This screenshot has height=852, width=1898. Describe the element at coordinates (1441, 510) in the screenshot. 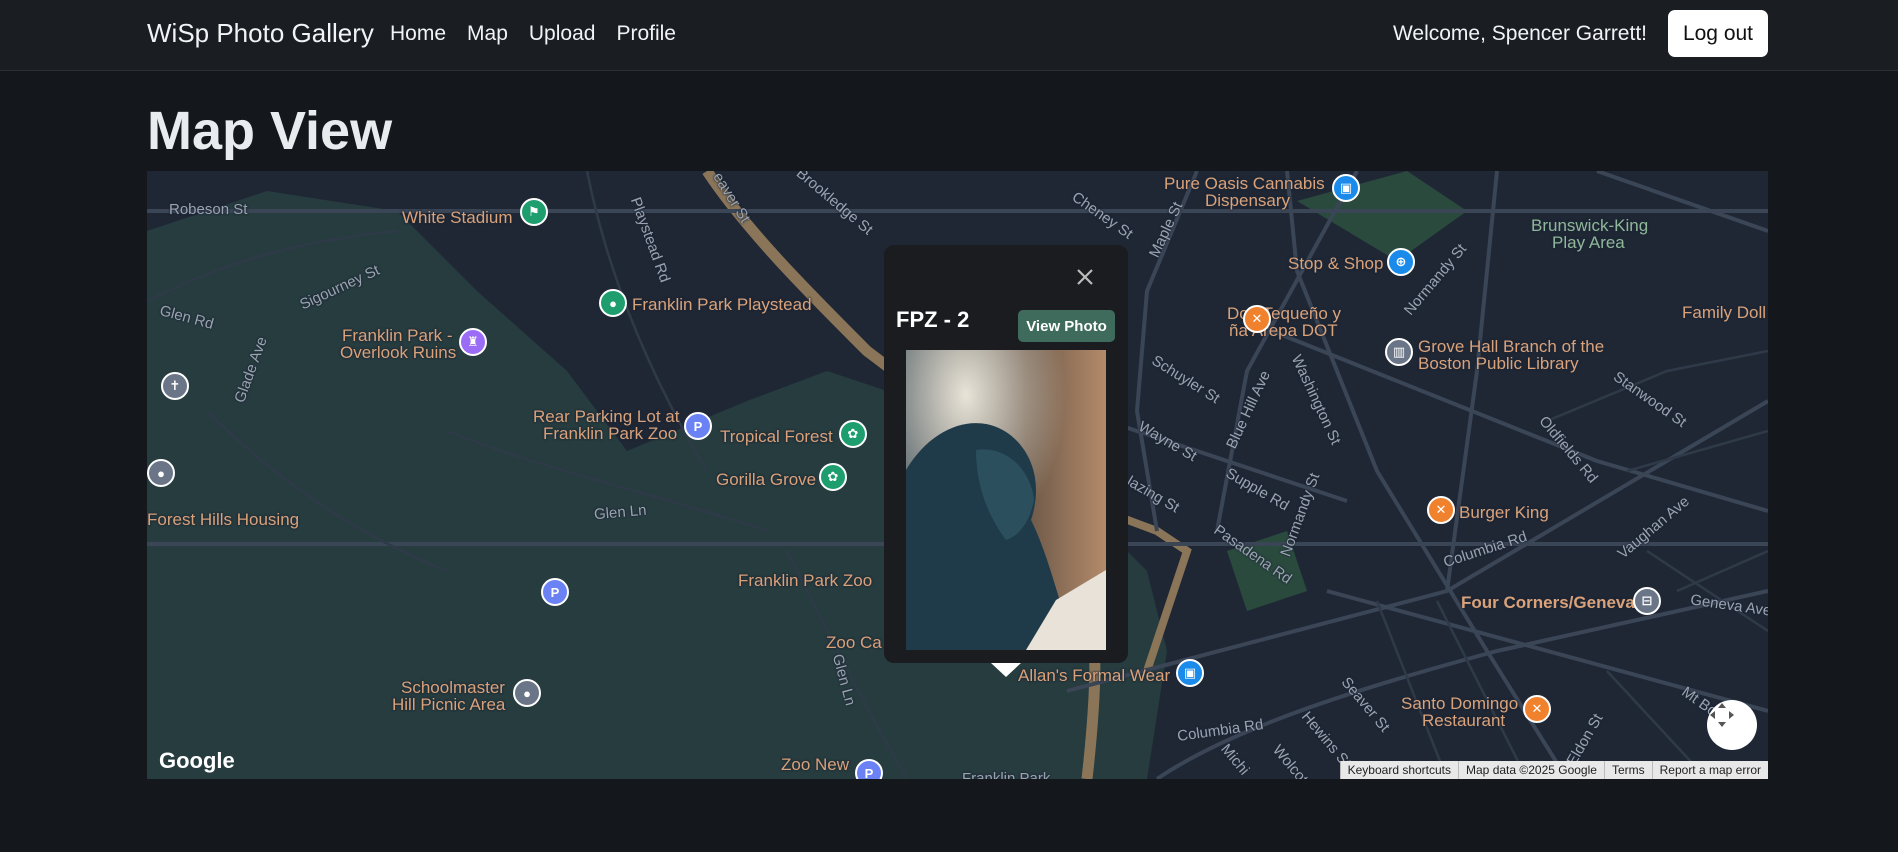

I see `burger-pin-icon: ✕` at that location.